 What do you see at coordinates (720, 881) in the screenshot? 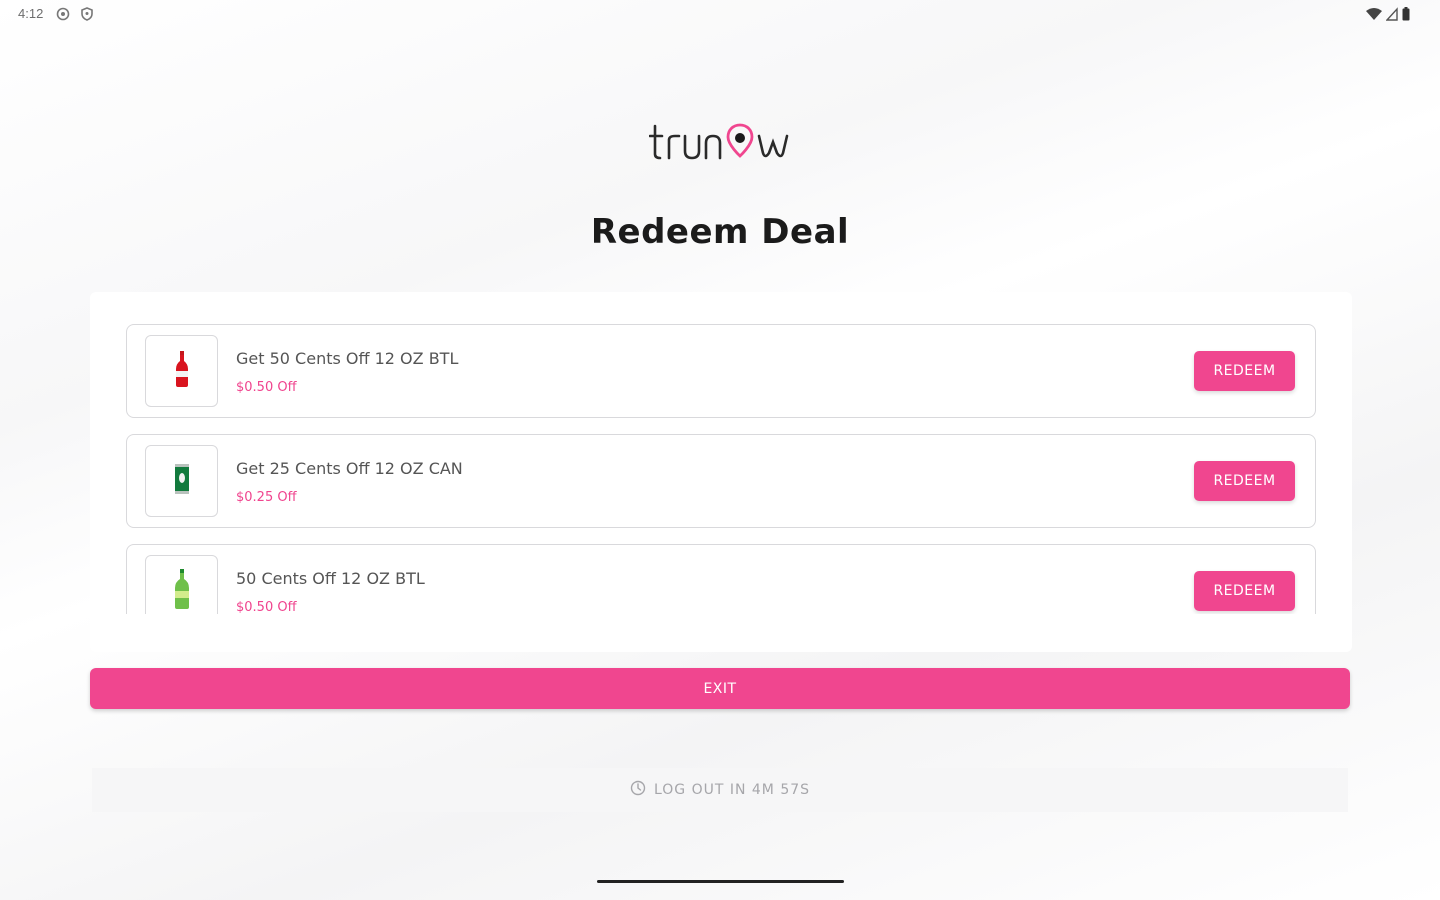
I see `navigation-handle` at bounding box center [720, 881].